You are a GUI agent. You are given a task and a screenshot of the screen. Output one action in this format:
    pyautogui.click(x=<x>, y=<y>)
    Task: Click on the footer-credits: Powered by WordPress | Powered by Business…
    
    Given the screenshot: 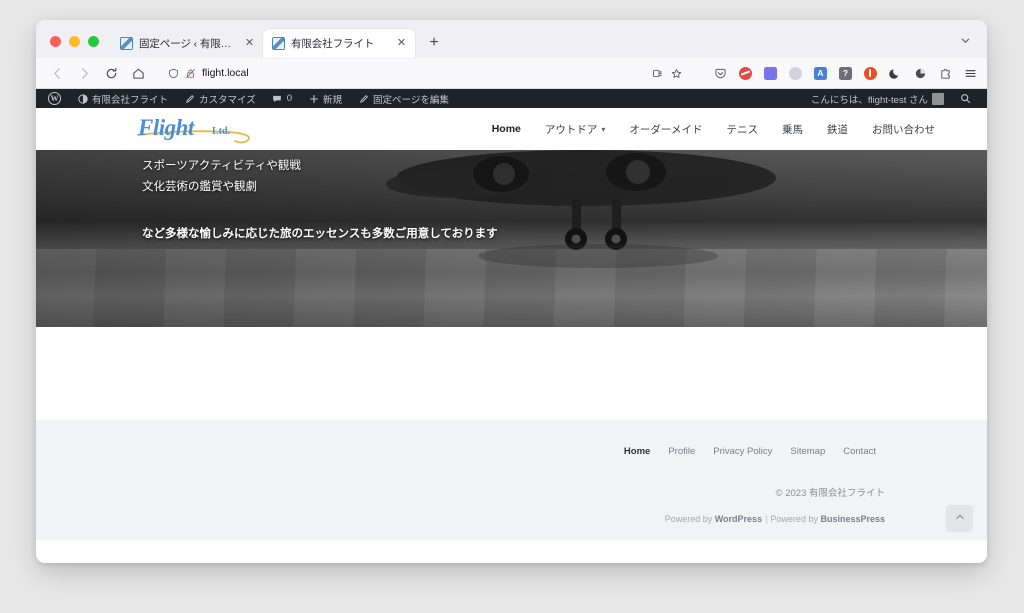 What is the action you would take?
    pyautogui.click(x=511, y=519)
    